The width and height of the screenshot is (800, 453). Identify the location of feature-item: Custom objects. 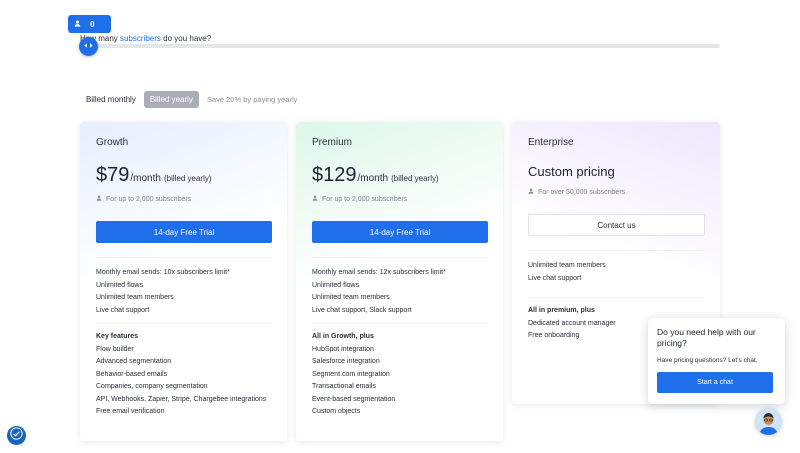
(336, 411).